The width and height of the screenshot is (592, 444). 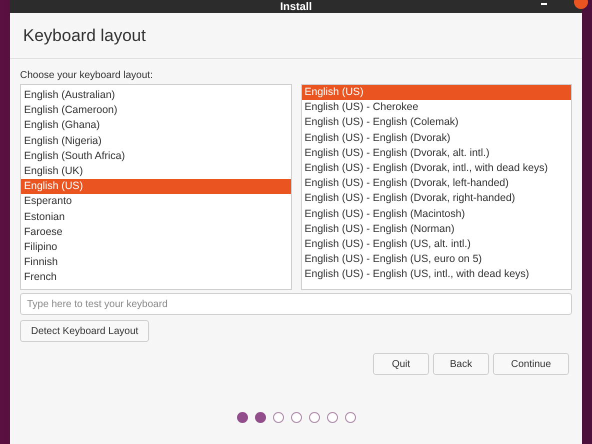 What do you see at coordinates (436, 214) in the screenshot?
I see `list-item: English (US) - English (Macintosh)` at bounding box center [436, 214].